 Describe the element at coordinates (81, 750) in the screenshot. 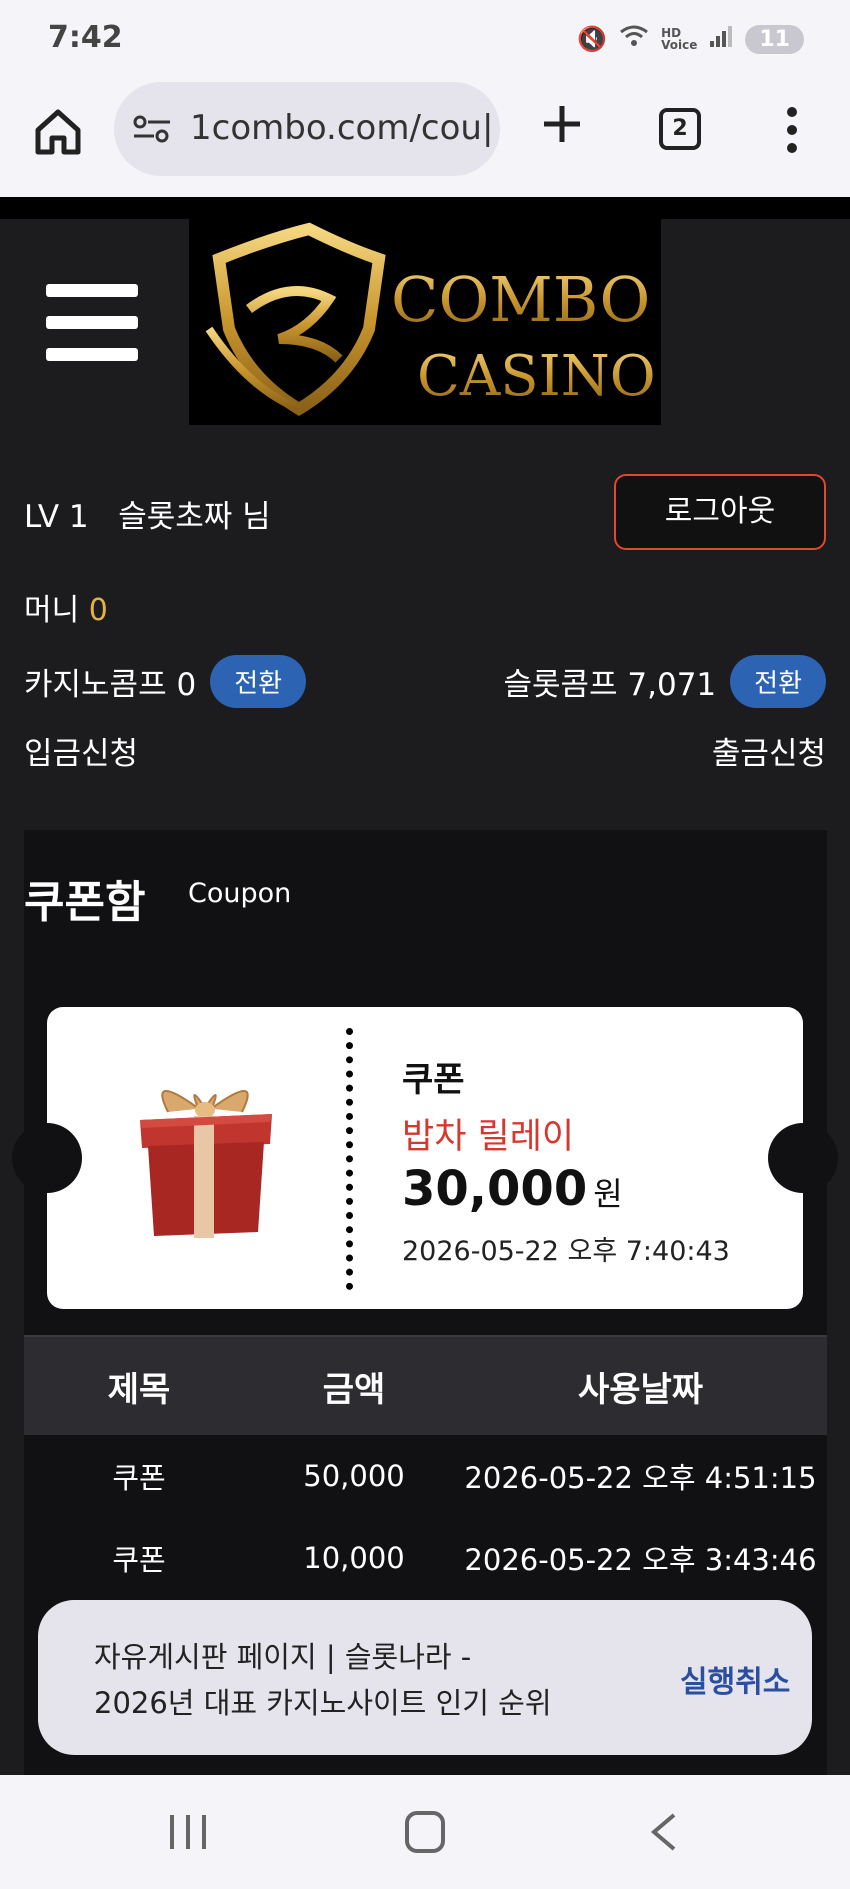

I see `deposit-link: 입금신청` at that location.